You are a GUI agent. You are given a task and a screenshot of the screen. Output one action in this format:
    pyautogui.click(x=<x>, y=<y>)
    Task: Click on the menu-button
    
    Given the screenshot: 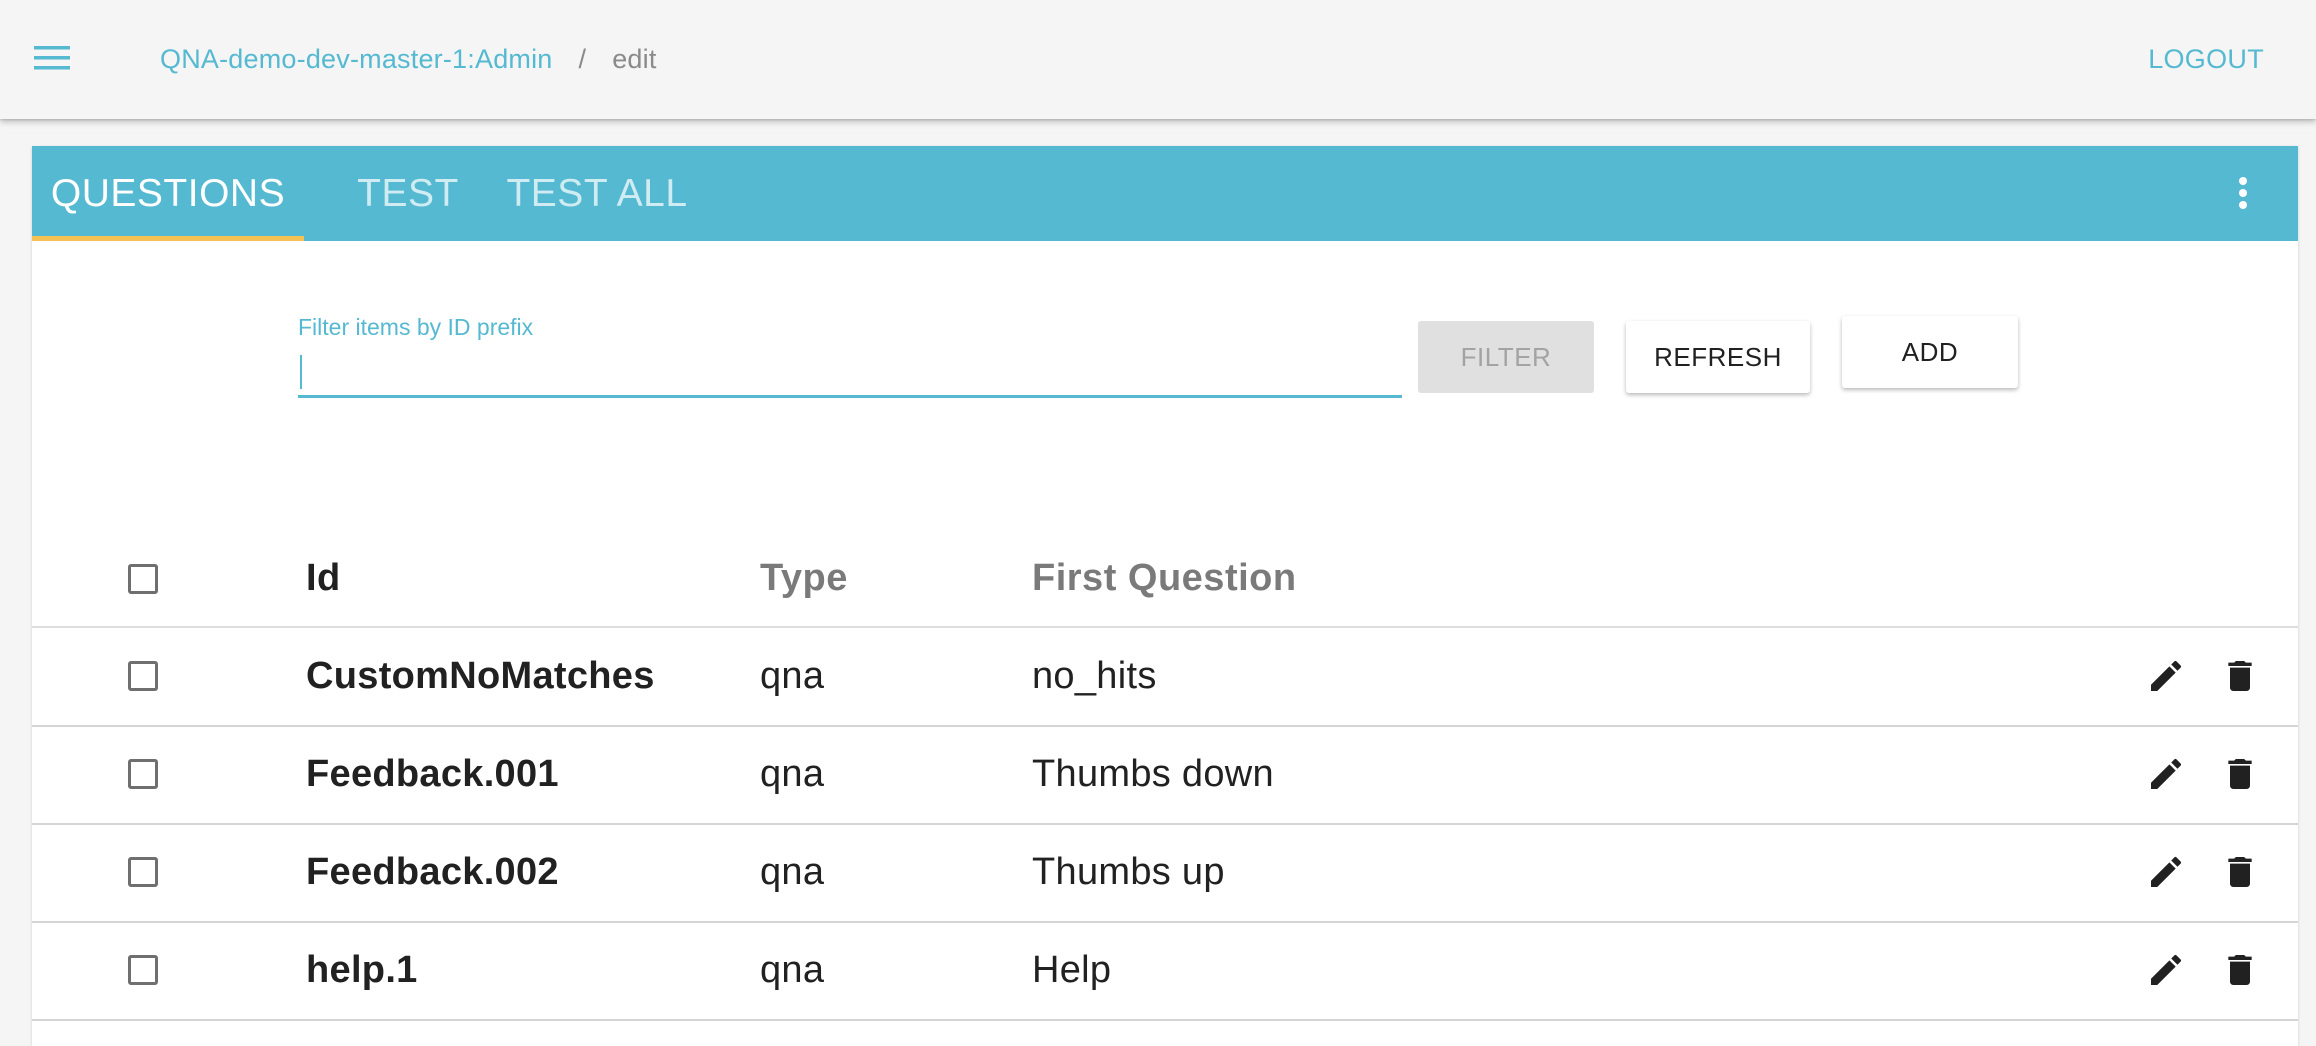 What is the action you would take?
    pyautogui.click(x=52, y=58)
    